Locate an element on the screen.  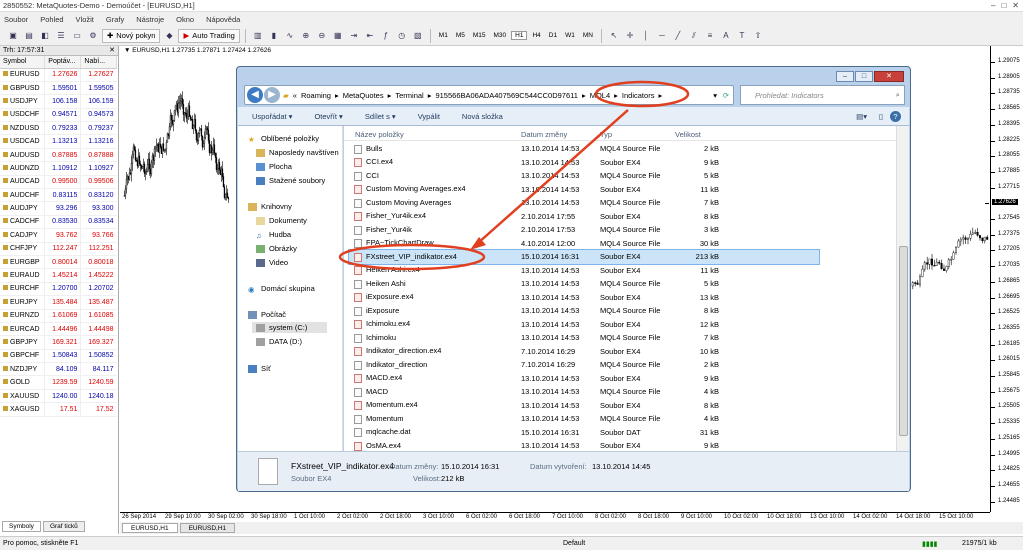
search-input: Prohledat: Indicators ⌕ is located at coordinates (822, 95).